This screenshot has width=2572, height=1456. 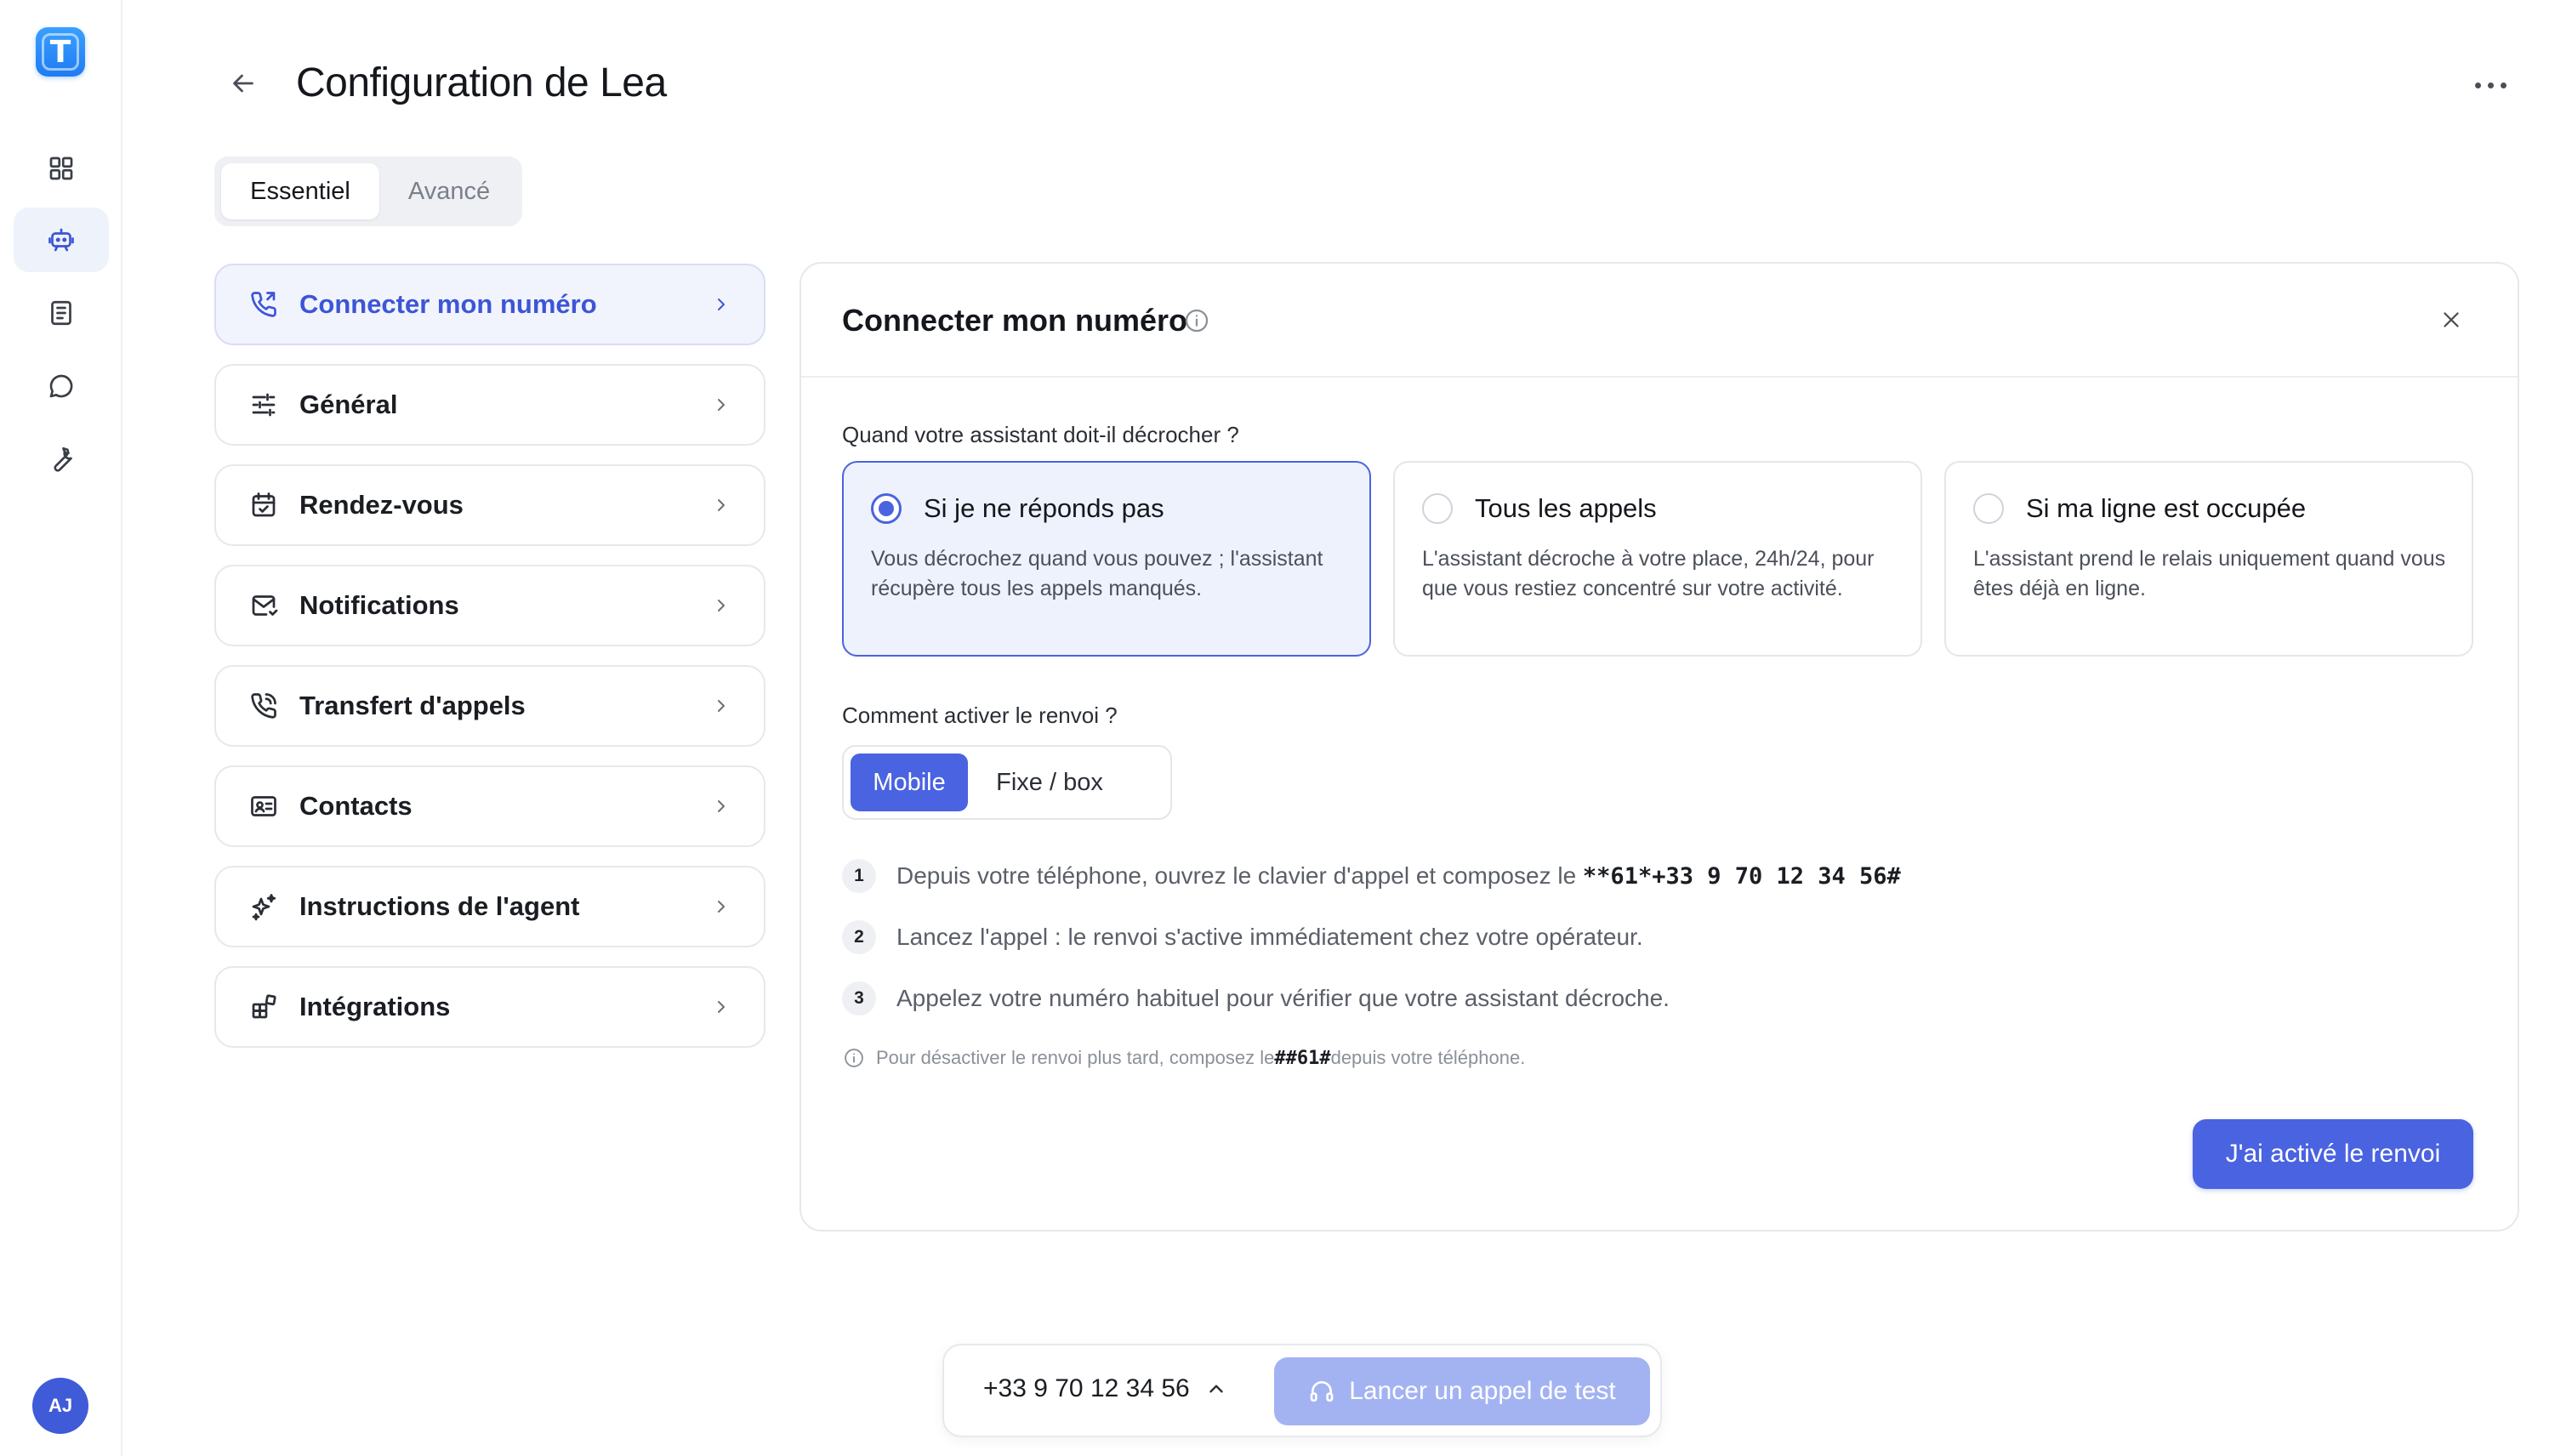 I want to click on settings-tabs: Essentiel Avancé, so click(x=368, y=191).